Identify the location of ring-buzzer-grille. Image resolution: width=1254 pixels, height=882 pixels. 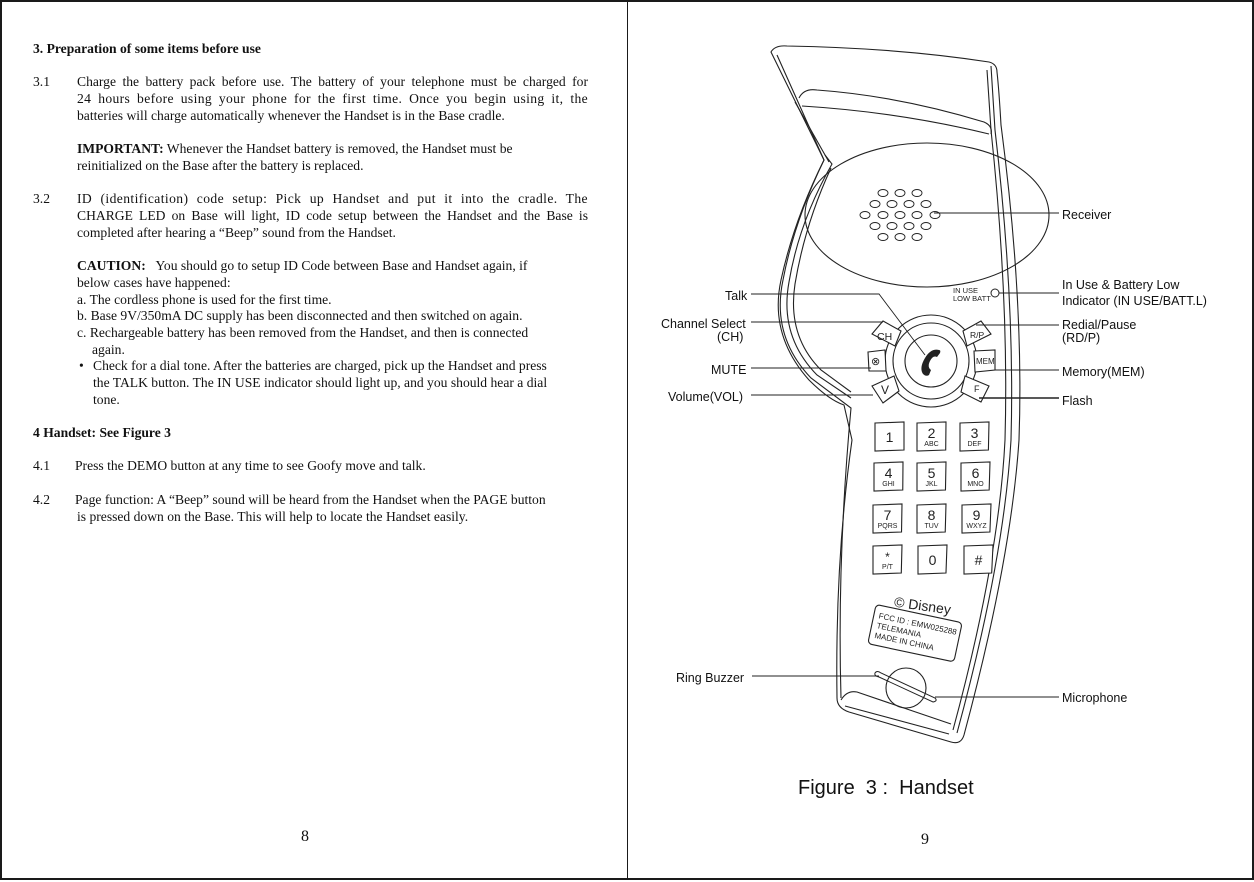
(906, 688).